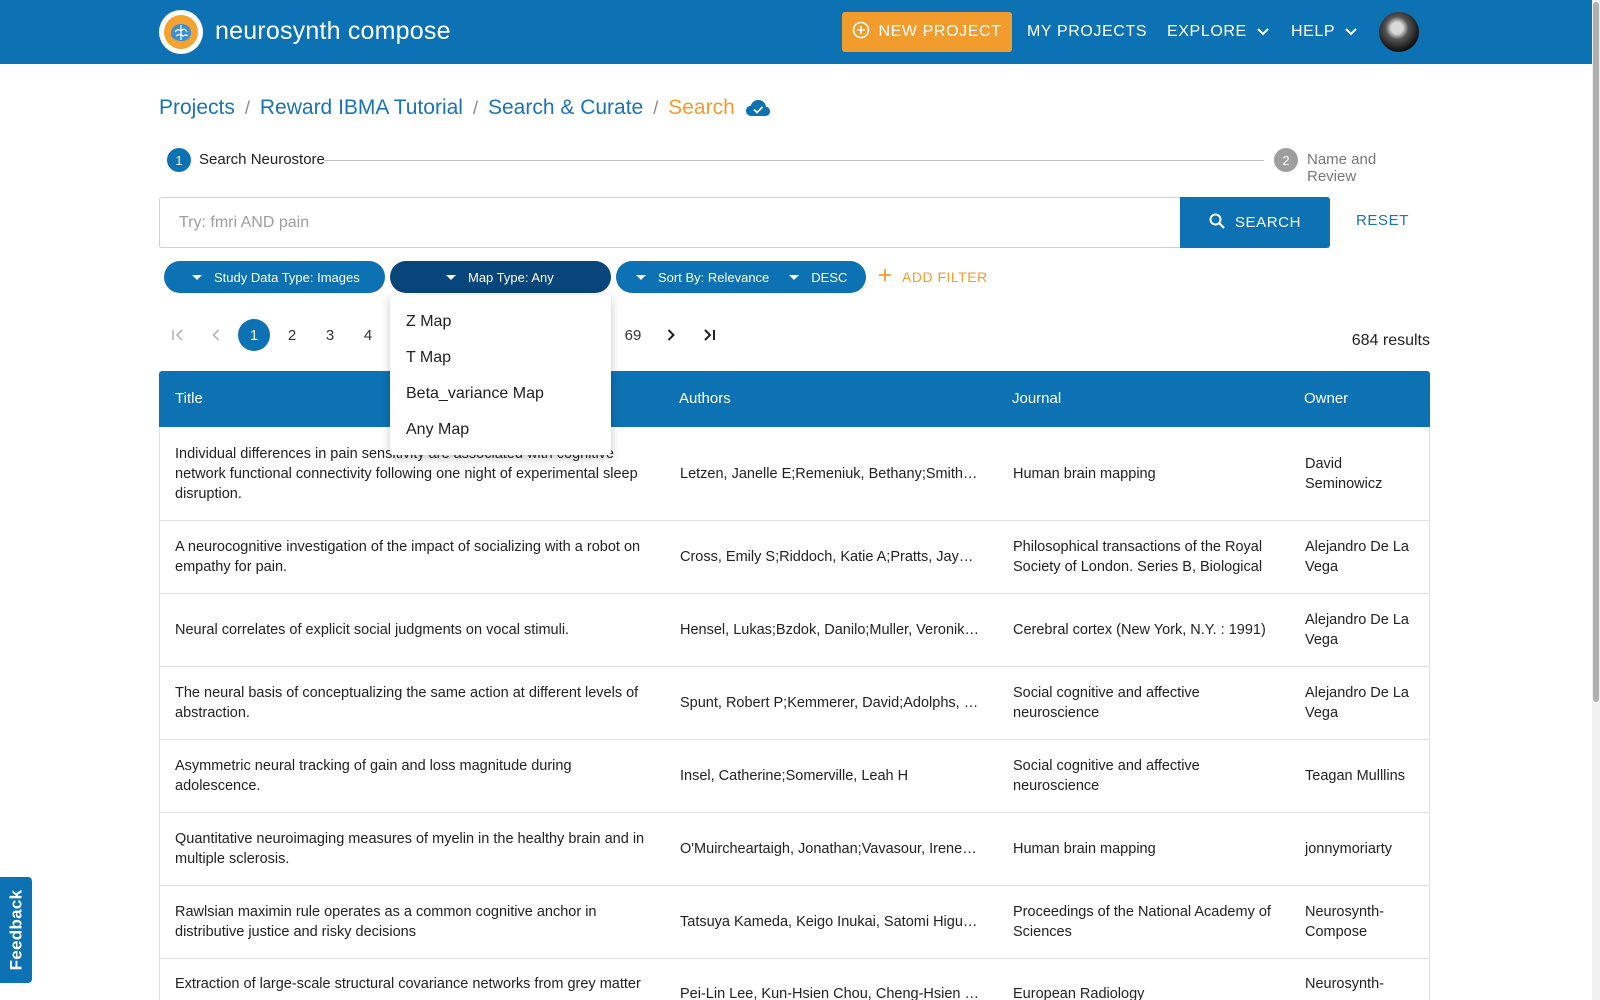 The height and width of the screenshot is (1000, 1600). What do you see at coordinates (1355, 776) in the screenshot?
I see `row-owner: Teagan Mulllins` at bounding box center [1355, 776].